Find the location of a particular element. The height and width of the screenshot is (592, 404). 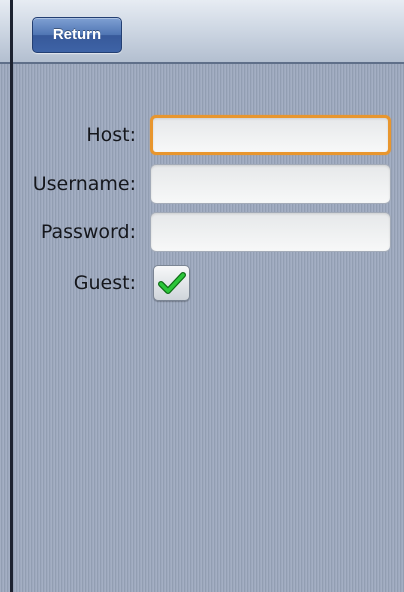

guest-row: Guest: is located at coordinates (202, 283).